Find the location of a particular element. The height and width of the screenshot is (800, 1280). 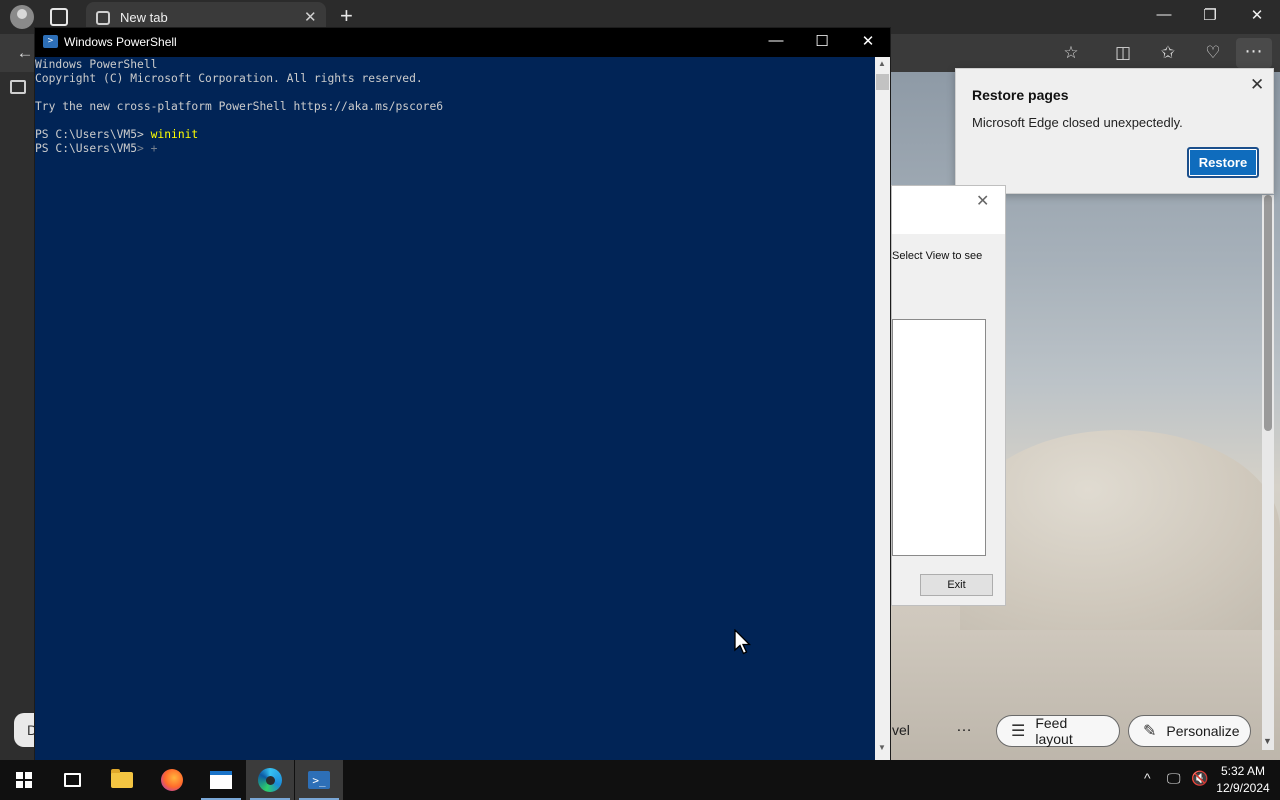

close-tab-icon: ✕ is located at coordinates (310, 17).